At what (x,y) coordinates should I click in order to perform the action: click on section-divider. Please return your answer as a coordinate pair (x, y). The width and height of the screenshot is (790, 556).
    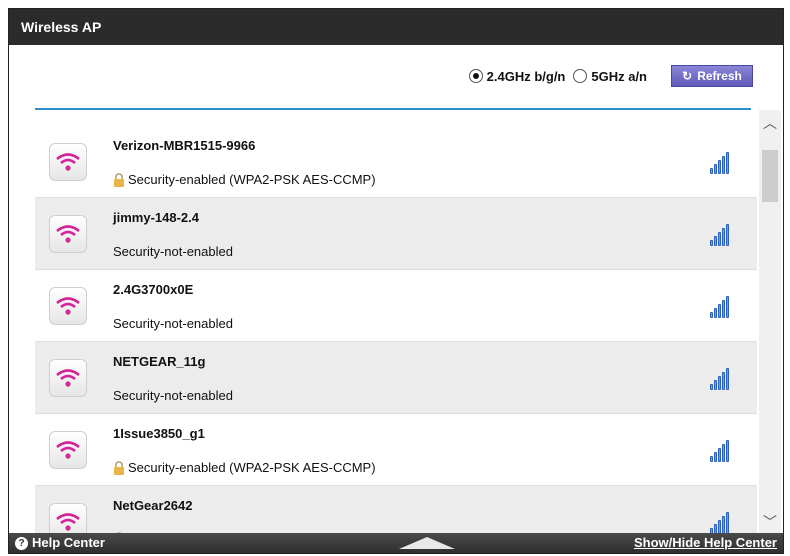
    Looking at the image, I should click on (393, 109).